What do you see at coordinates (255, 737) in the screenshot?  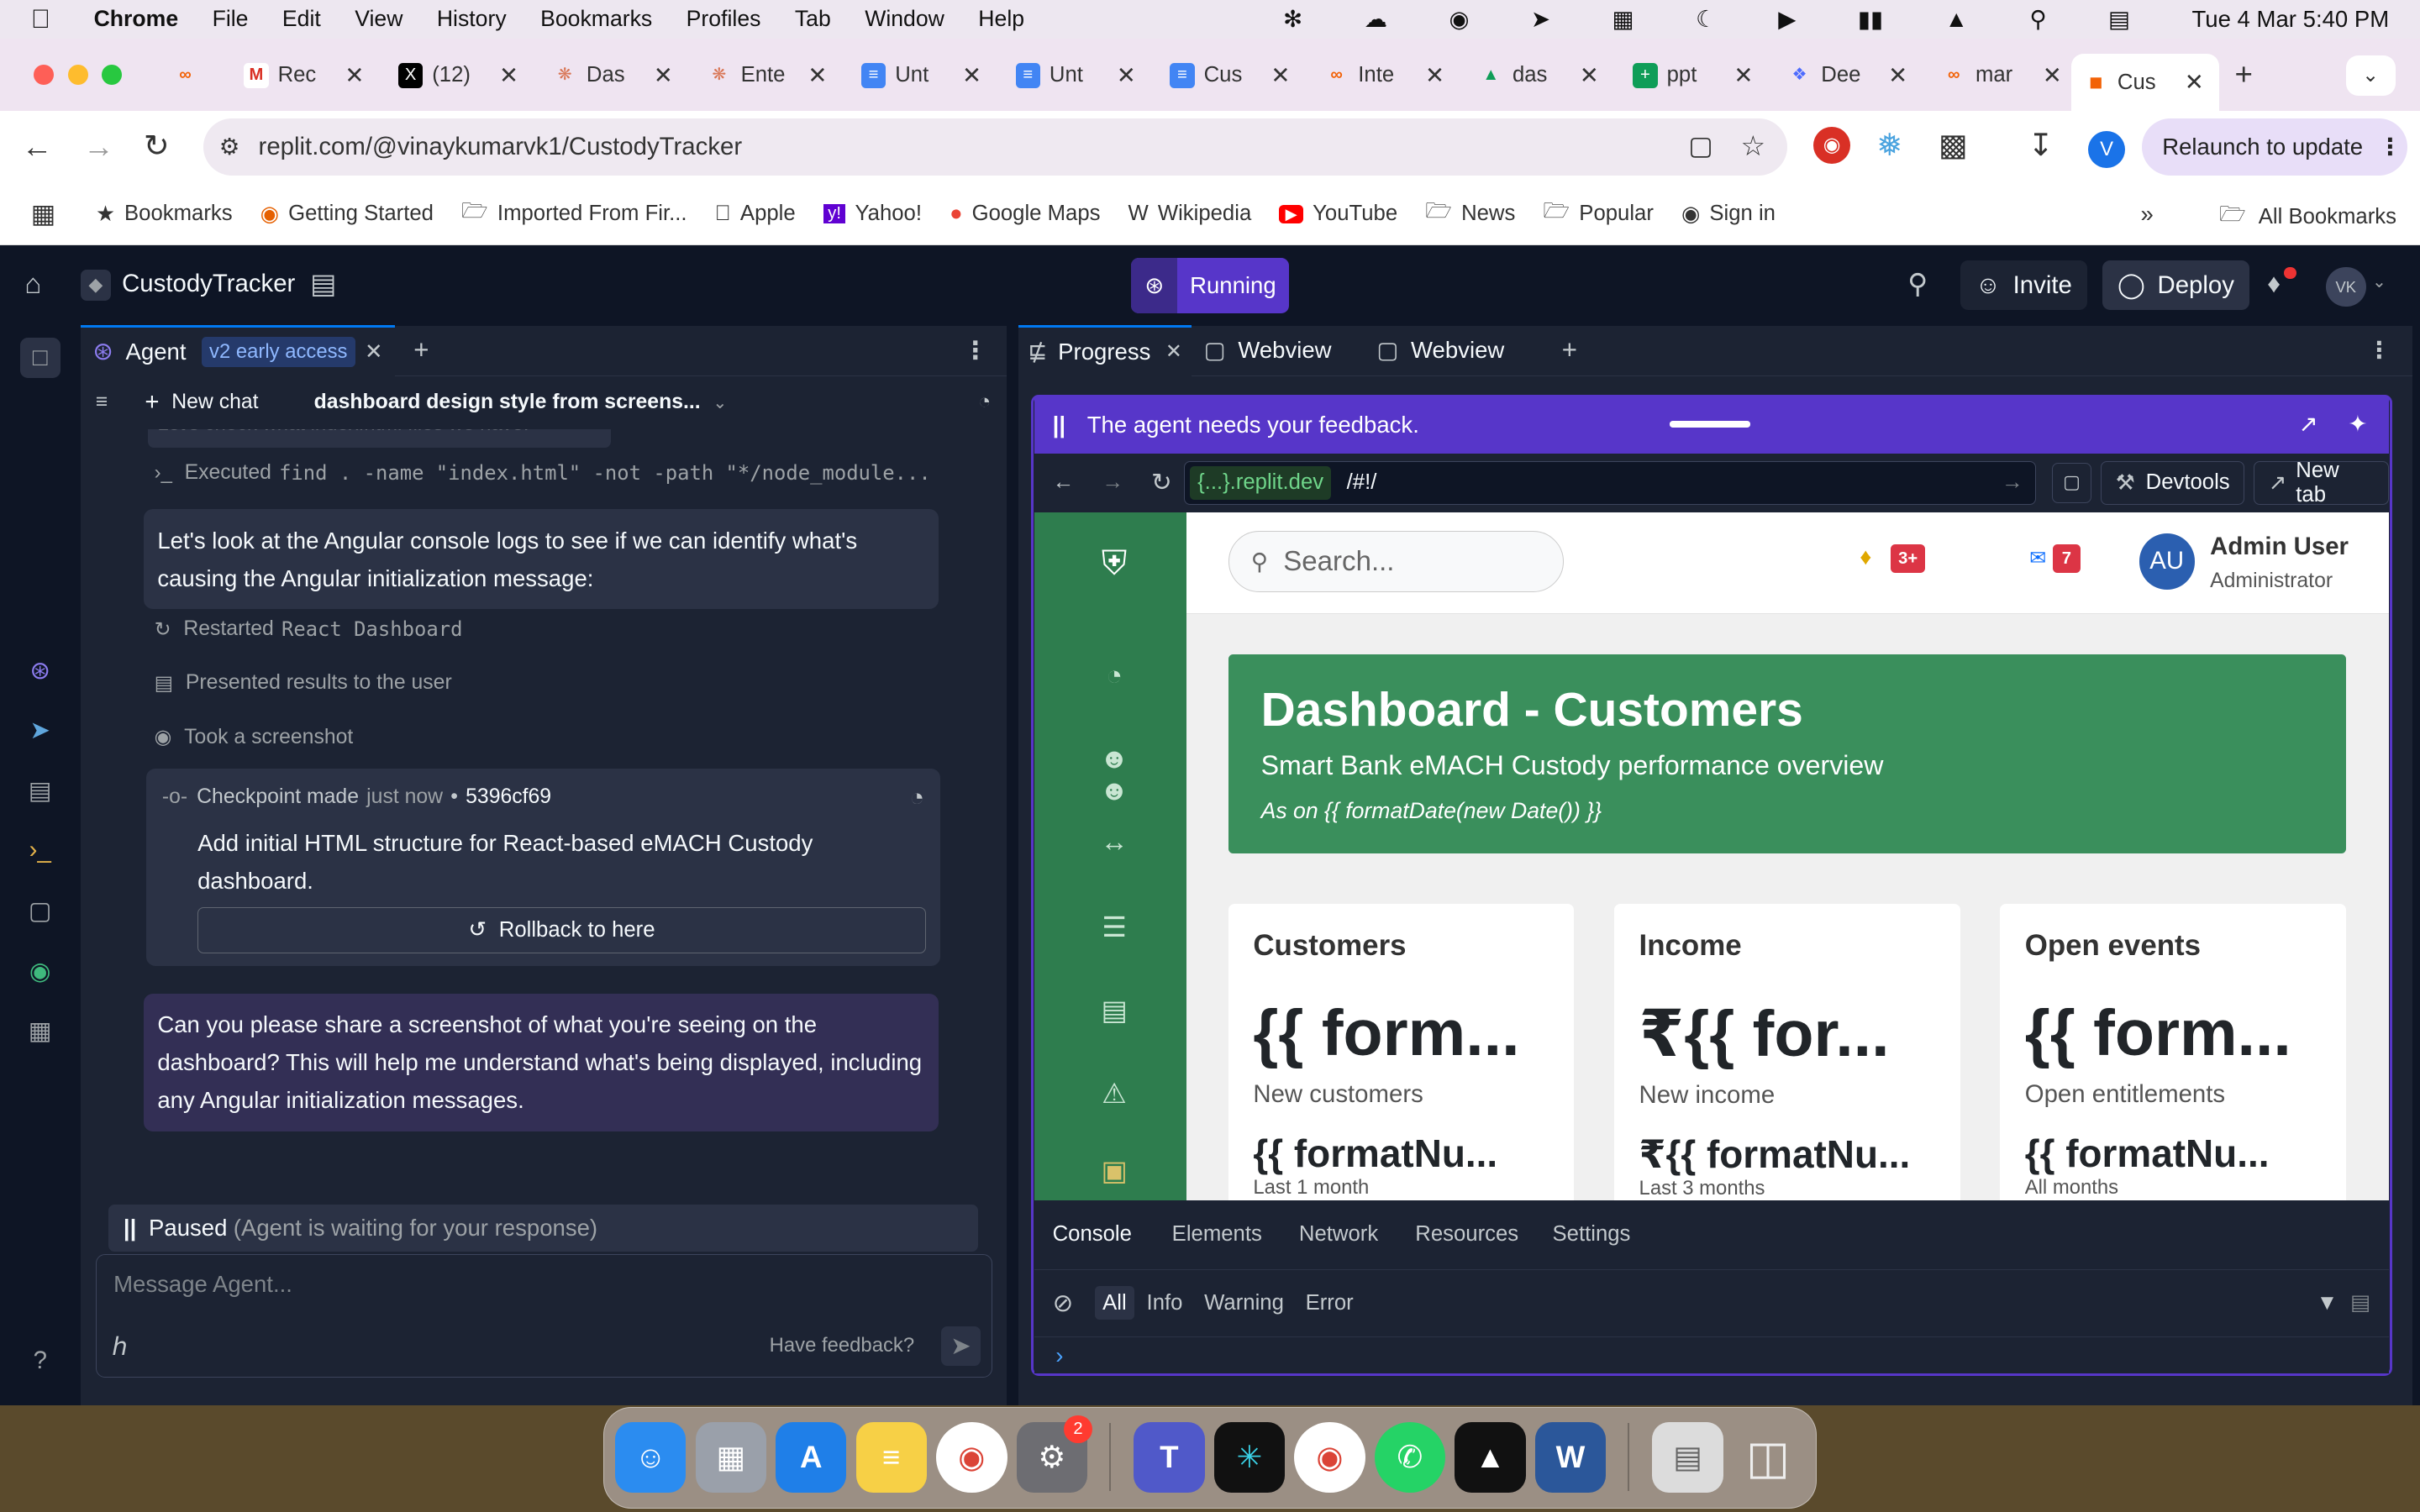 I see `screenshot-row: ◉ Took a screenshot` at bounding box center [255, 737].